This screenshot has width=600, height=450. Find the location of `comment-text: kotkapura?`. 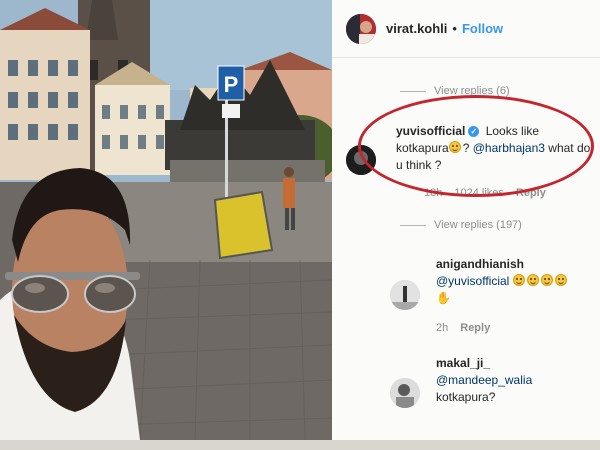

comment-text: kotkapura? is located at coordinates (466, 397).